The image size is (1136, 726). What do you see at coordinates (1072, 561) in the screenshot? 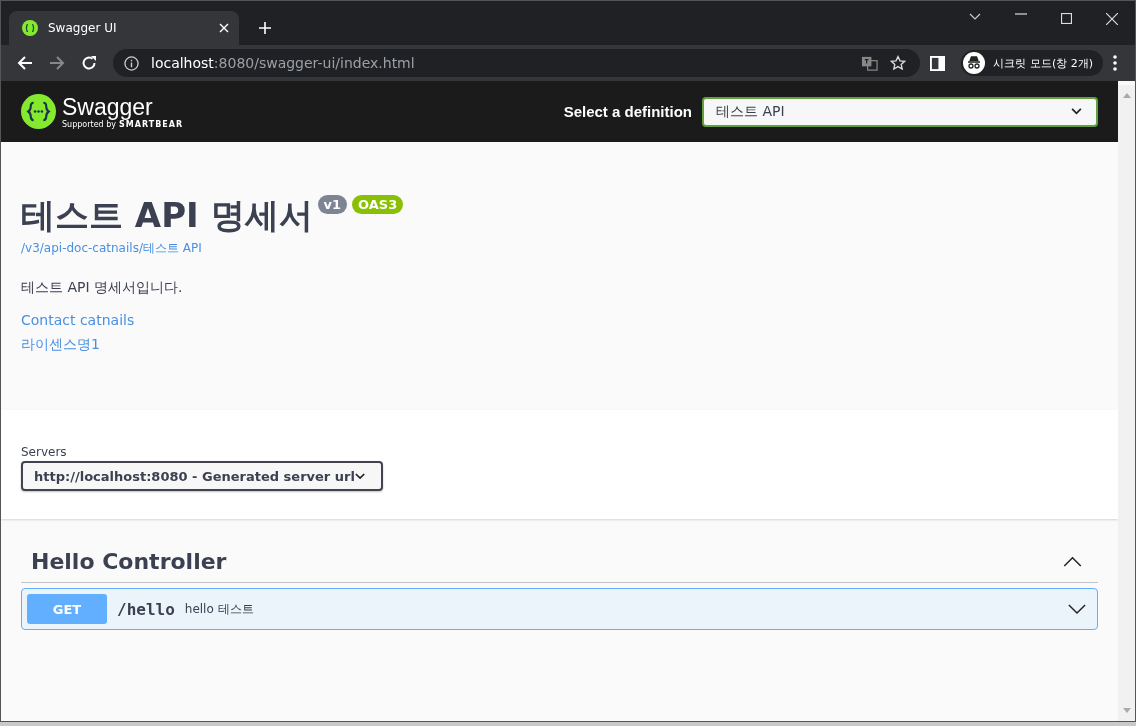
I see `chevron-icon` at bounding box center [1072, 561].